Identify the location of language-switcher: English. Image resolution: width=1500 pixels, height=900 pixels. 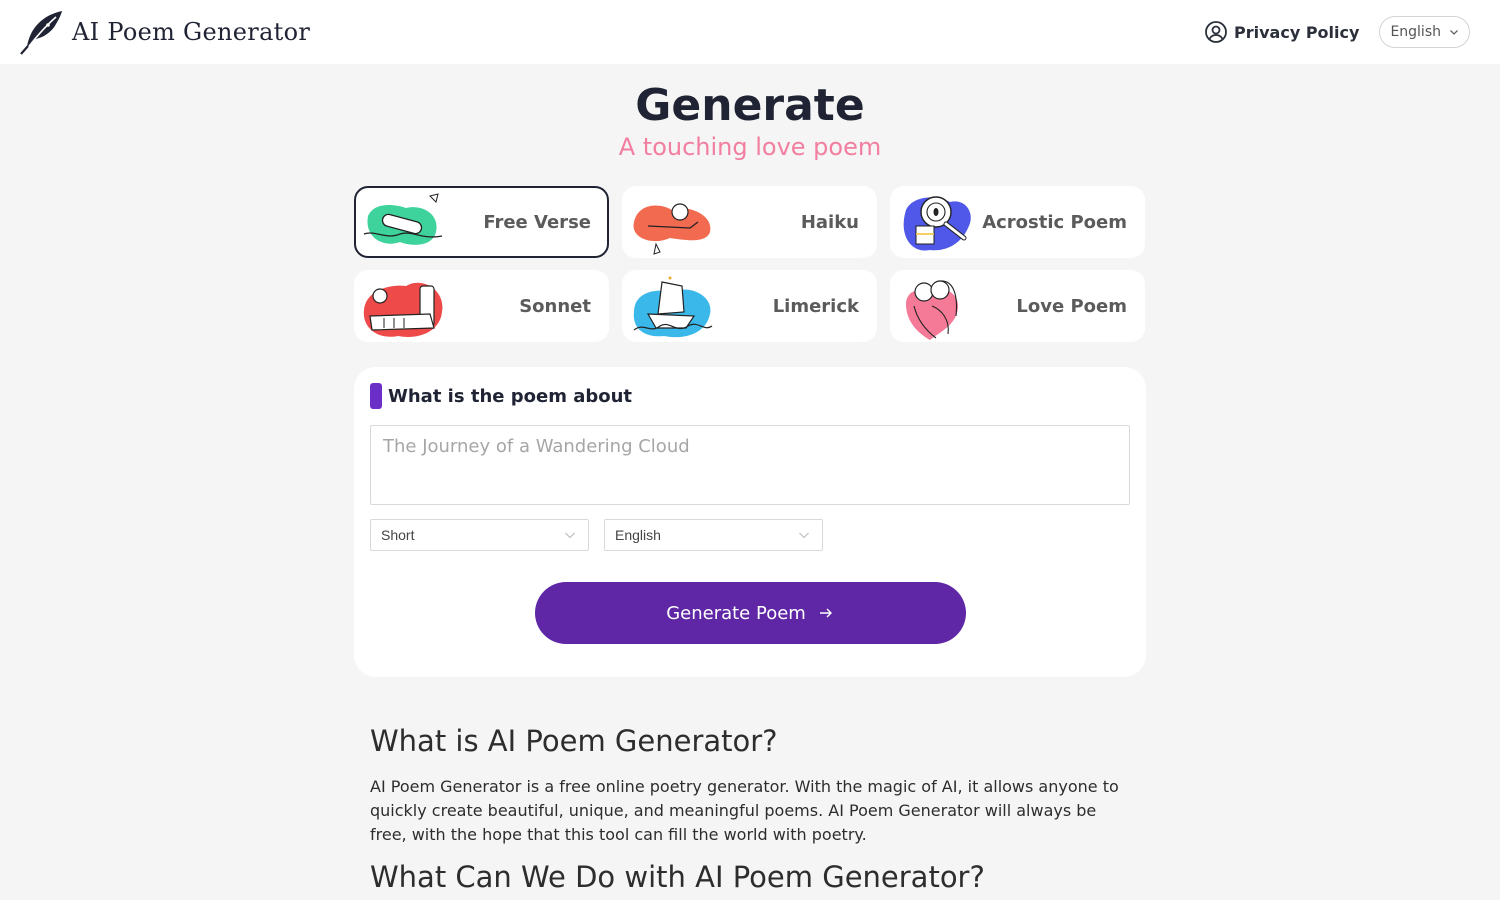
(1424, 32).